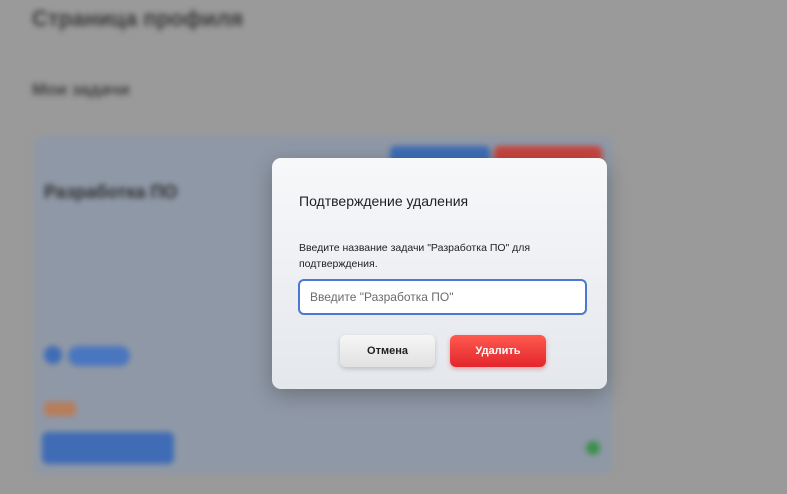 The height and width of the screenshot is (494, 787). What do you see at coordinates (138, 18) in the screenshot?
I see `page-title: Страница профиля` at bounding box center [138, 18].